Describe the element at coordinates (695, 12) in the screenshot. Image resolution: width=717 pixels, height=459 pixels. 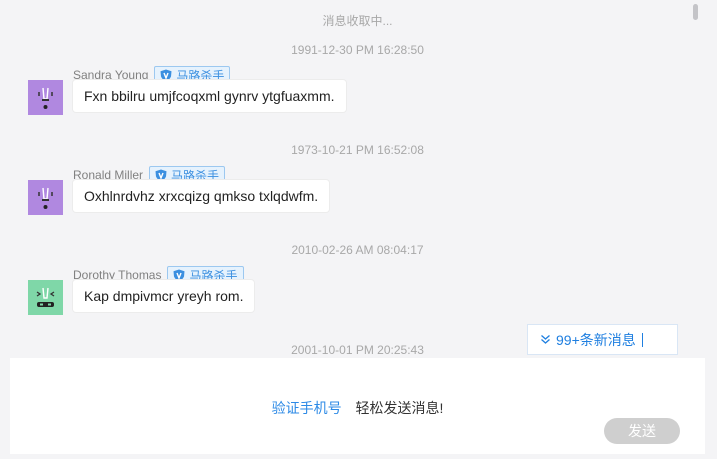
I see `scrollbar-thumb` at that location.